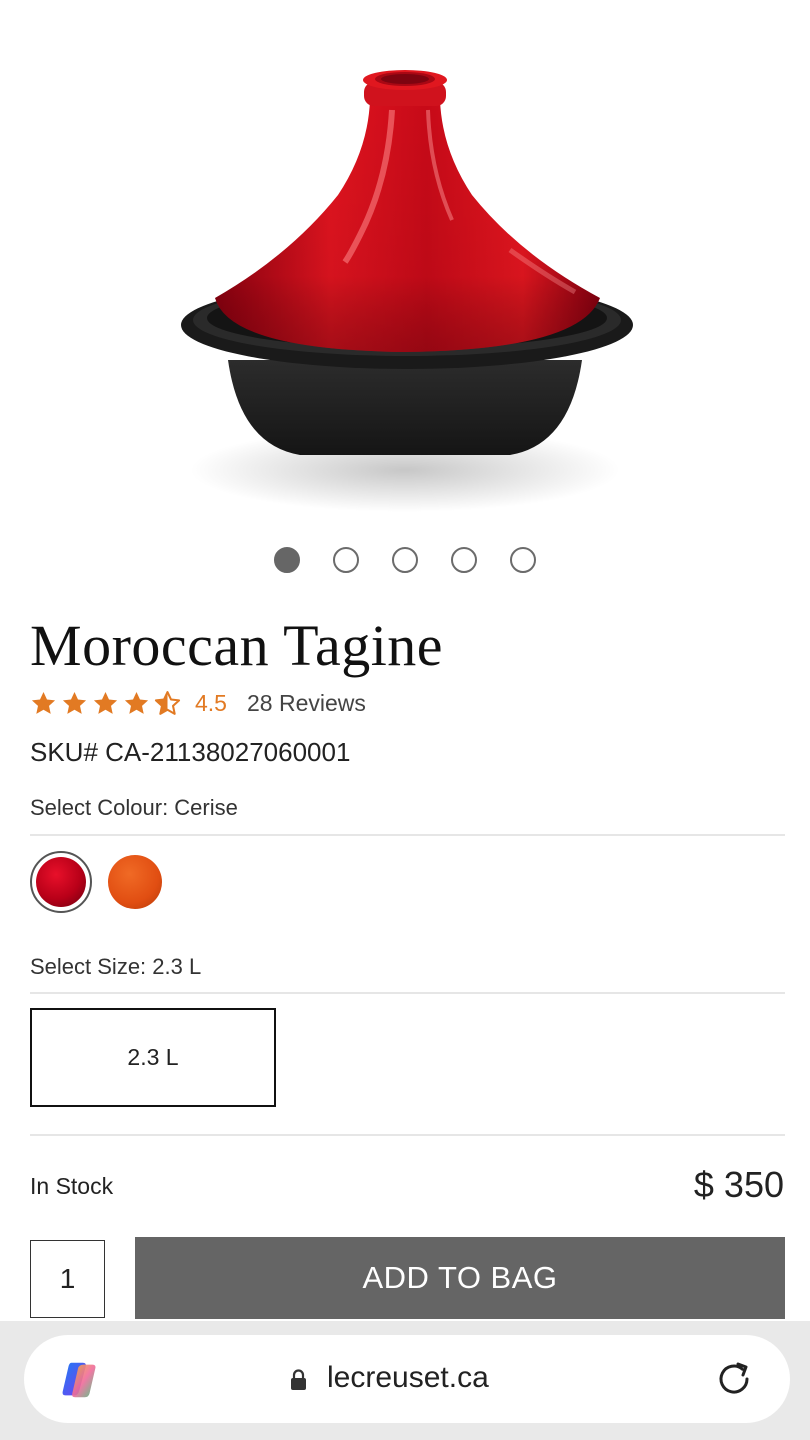 The width and height of the screenshot is (810, 1440). What do you see at coordinates (407, 835) in the screenshot?
I see `colour-divider` at bounding box center [407, 835].